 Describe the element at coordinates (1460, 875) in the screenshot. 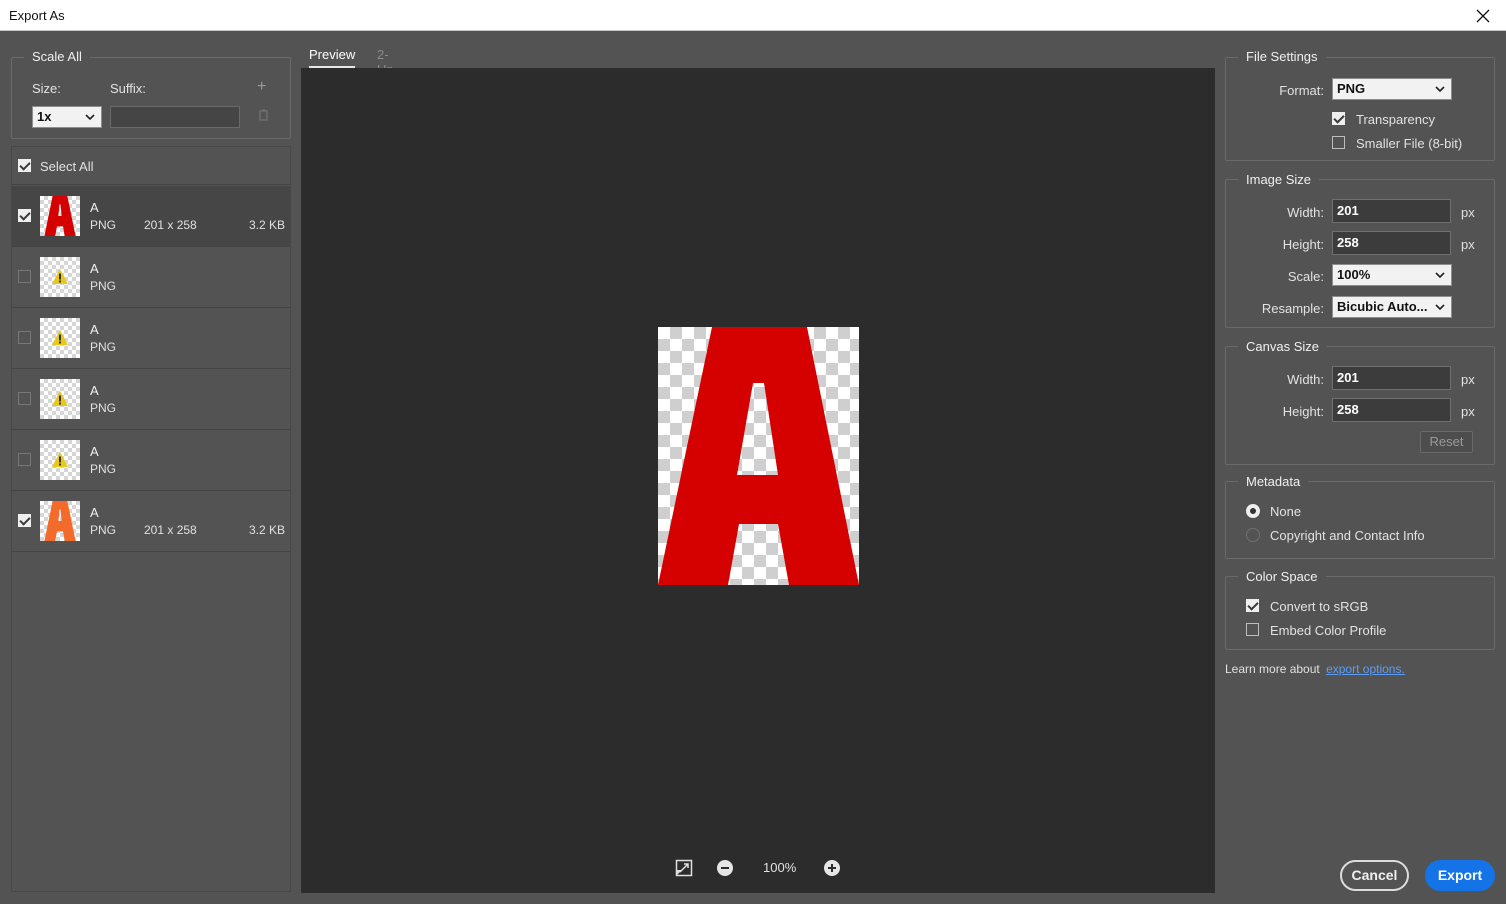

I see `export-button: Export` at that location.